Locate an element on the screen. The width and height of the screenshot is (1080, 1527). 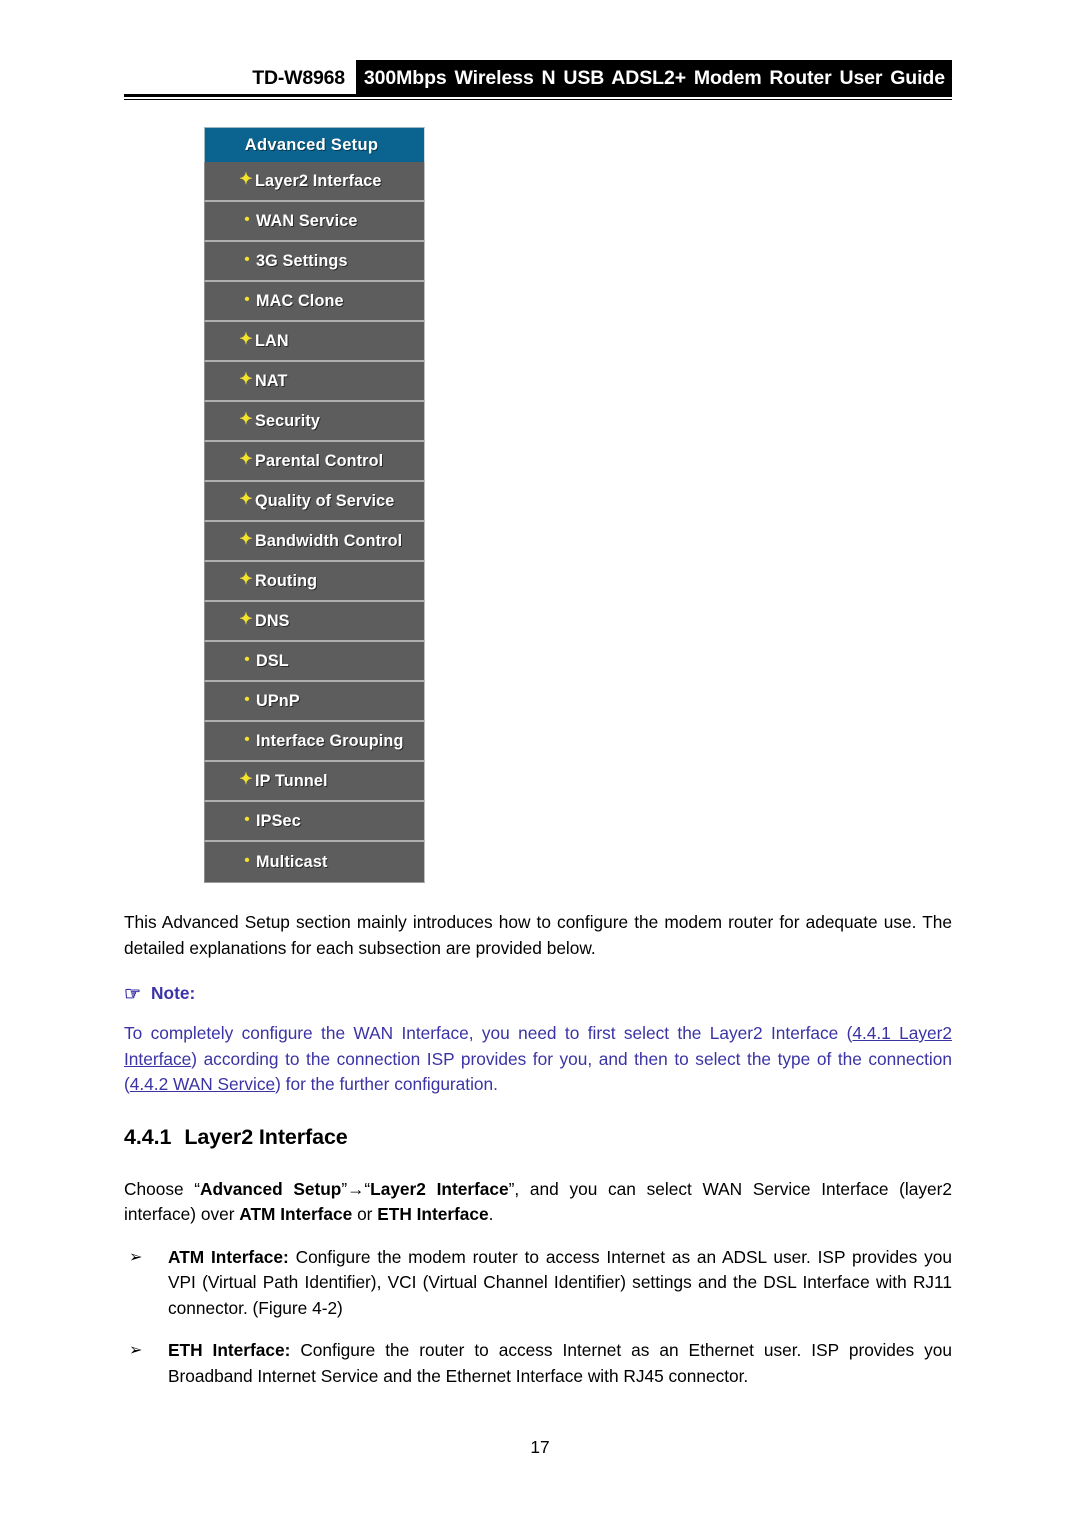
header-rule-thick is located at coordinates (538, 95).